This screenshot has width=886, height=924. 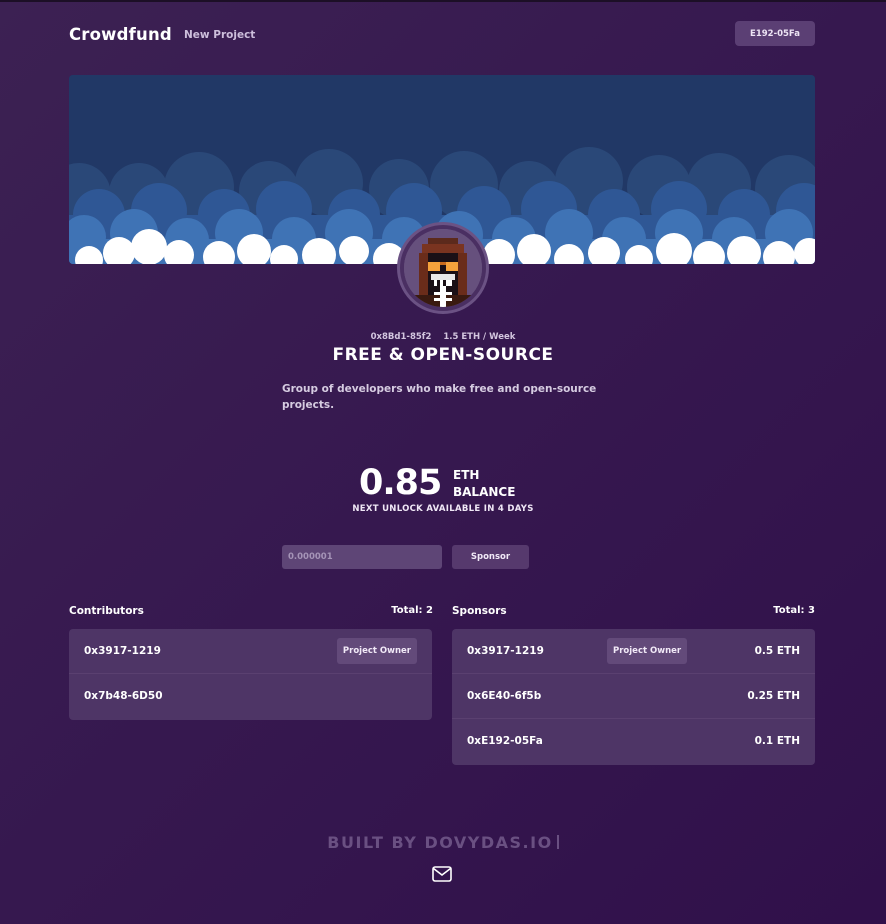 I want to click on contributors-heading: Contributors, so click(x=106, y=611).